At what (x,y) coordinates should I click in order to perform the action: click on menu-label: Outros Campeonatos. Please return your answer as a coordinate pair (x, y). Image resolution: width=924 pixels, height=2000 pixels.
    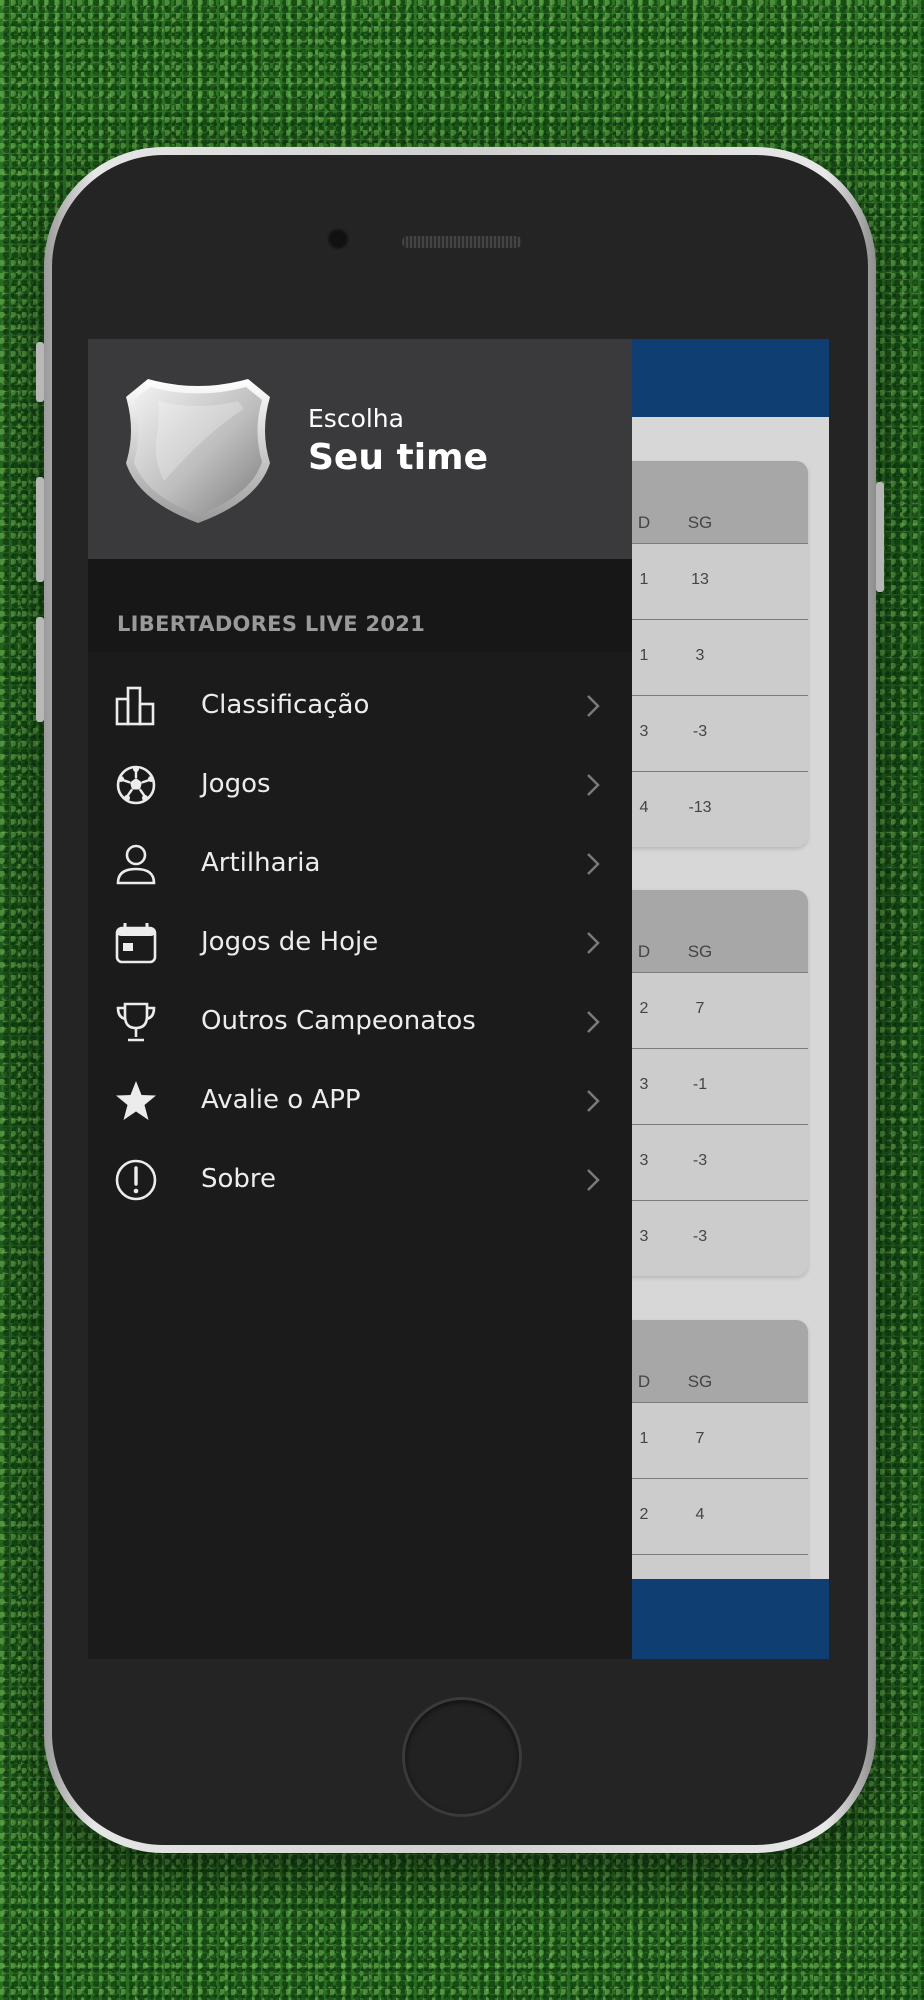
    Looking at the image, I should click on (338, 1021).